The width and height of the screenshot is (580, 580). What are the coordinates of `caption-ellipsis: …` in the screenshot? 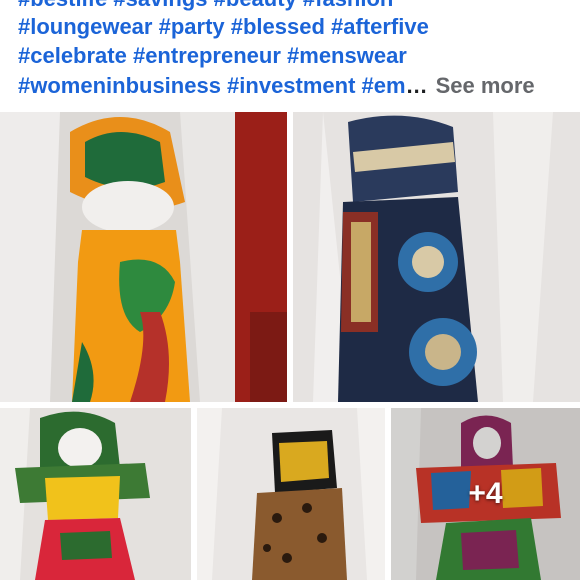 It's located at (416, 85).